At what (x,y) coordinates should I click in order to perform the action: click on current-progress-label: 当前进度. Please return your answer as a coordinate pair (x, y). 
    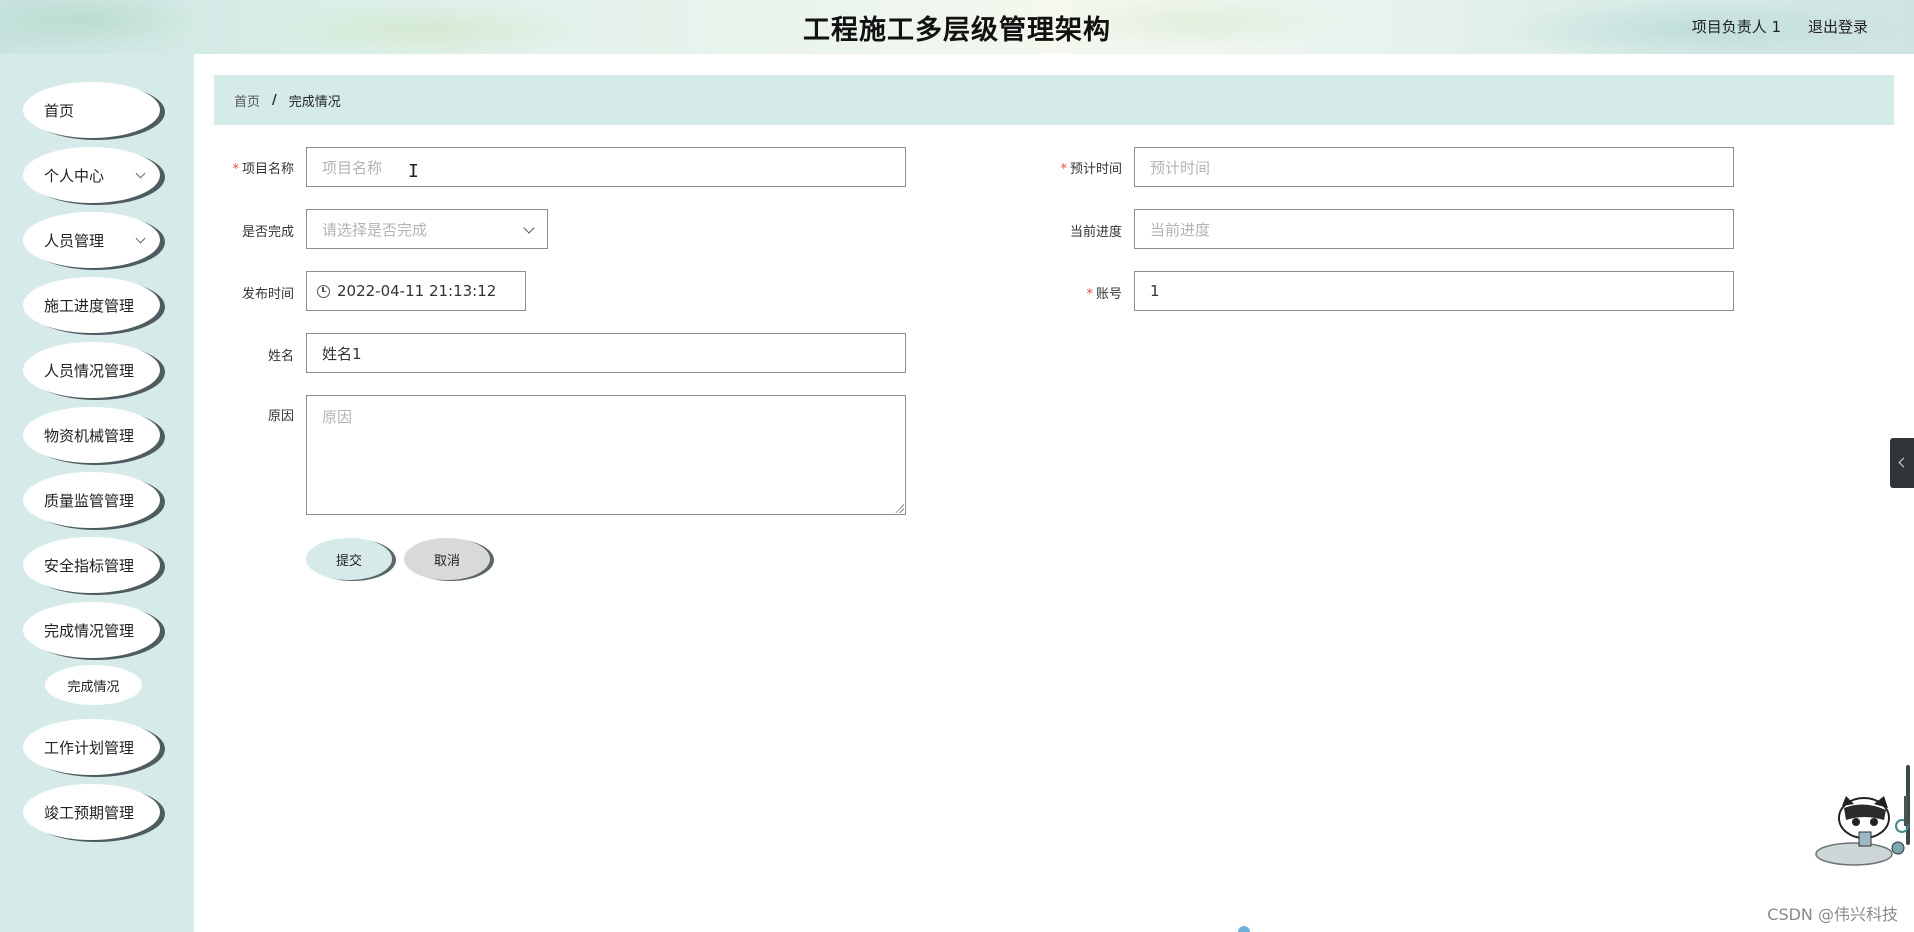
    Looking at the image, I should click on (1095, 232).